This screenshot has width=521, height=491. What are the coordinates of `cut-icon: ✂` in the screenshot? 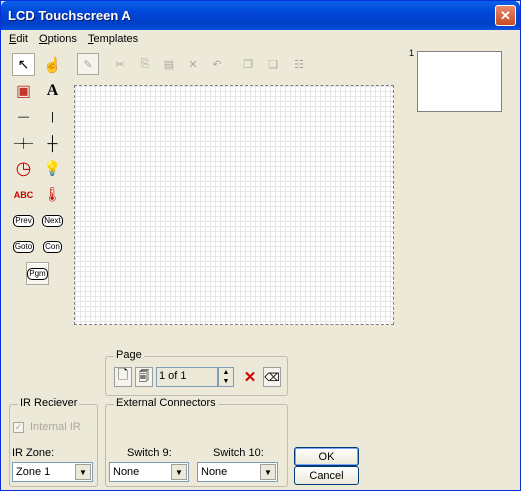 It's located at (120, 64).